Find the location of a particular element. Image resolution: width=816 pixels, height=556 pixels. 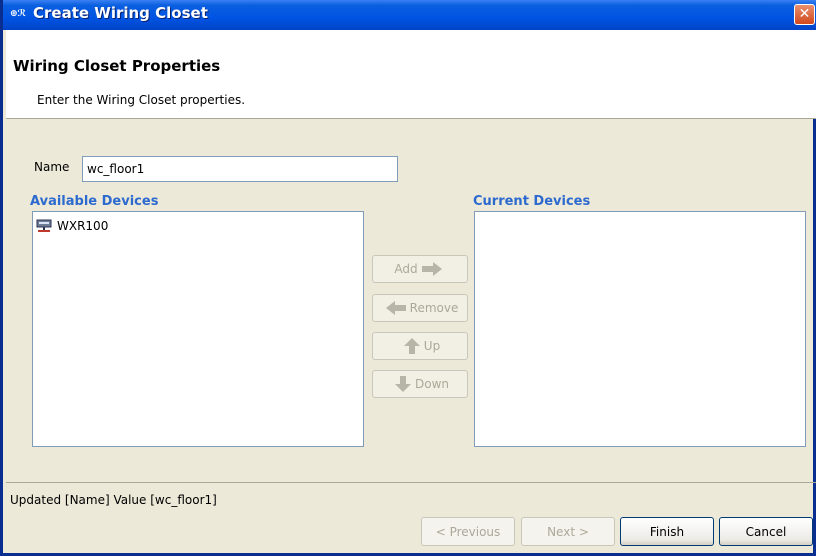

remove-button: Remove is located at coordinates (420, 308).